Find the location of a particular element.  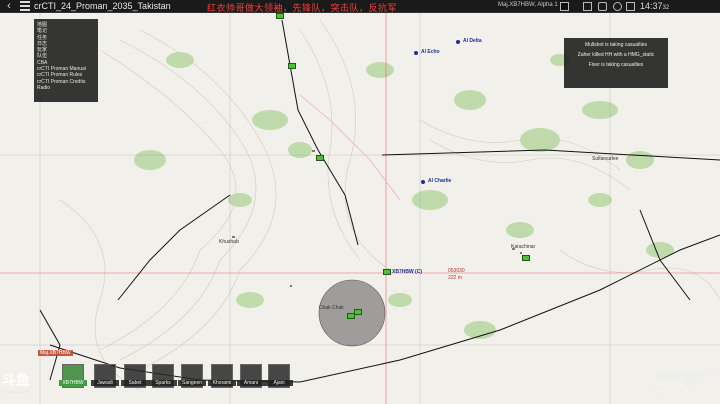

group-name: Sangeen is located at coordinates (192, 383).